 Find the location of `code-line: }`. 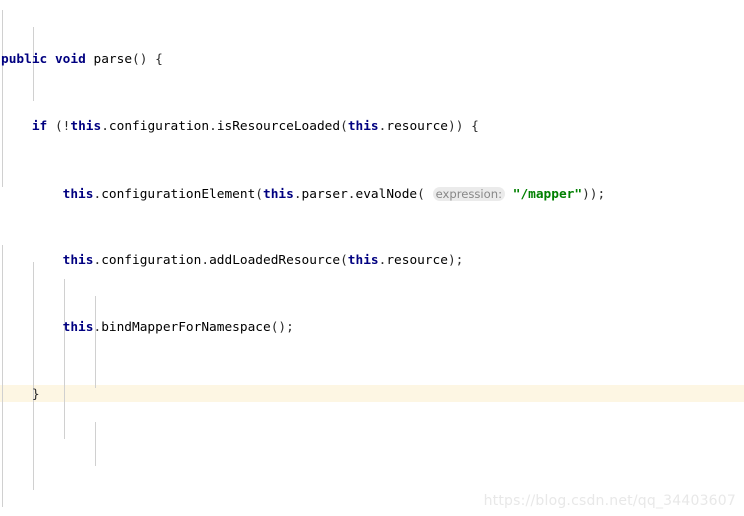

code-line: } is located at coordinates (20, 394).